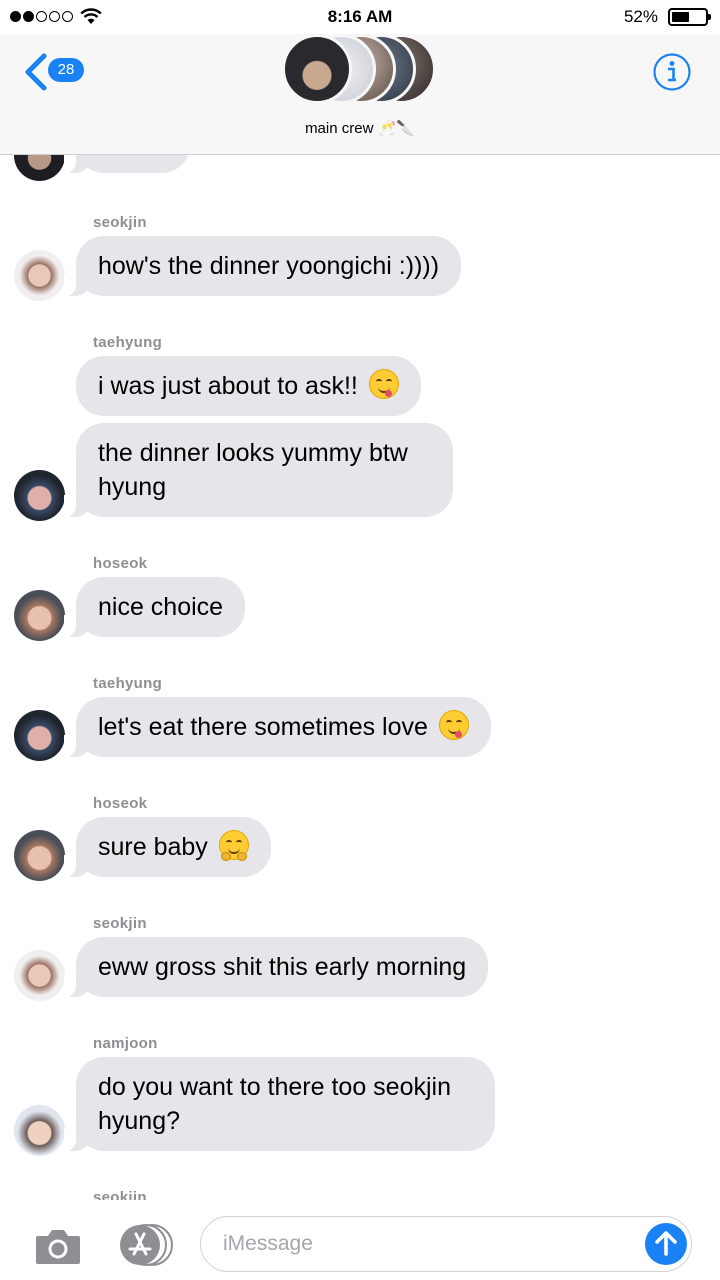 The image size is (720, 1280). Describe the element at coordinates (127, 164) in the screenshot. I see `message-bubble: hhhhh` at that location.